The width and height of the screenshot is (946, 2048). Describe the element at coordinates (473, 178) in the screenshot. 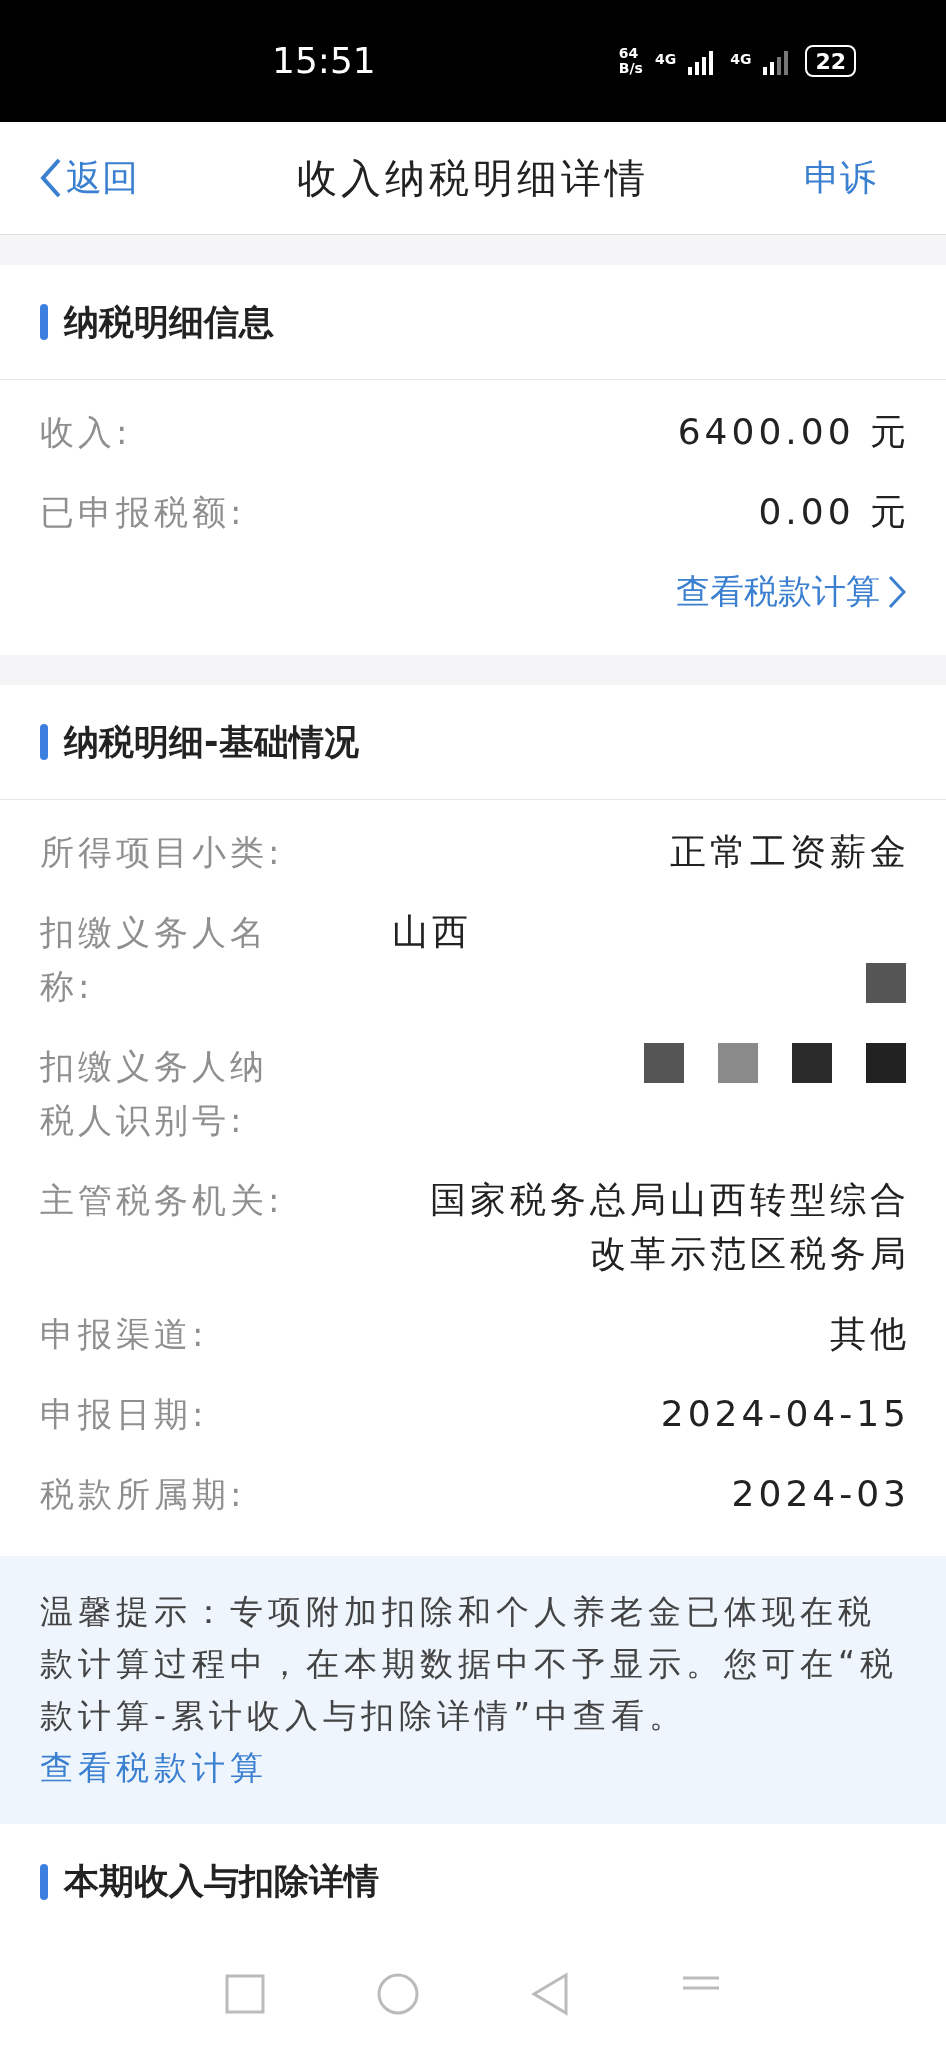

I see `page-title: 收入纳税明细详情` at that location.